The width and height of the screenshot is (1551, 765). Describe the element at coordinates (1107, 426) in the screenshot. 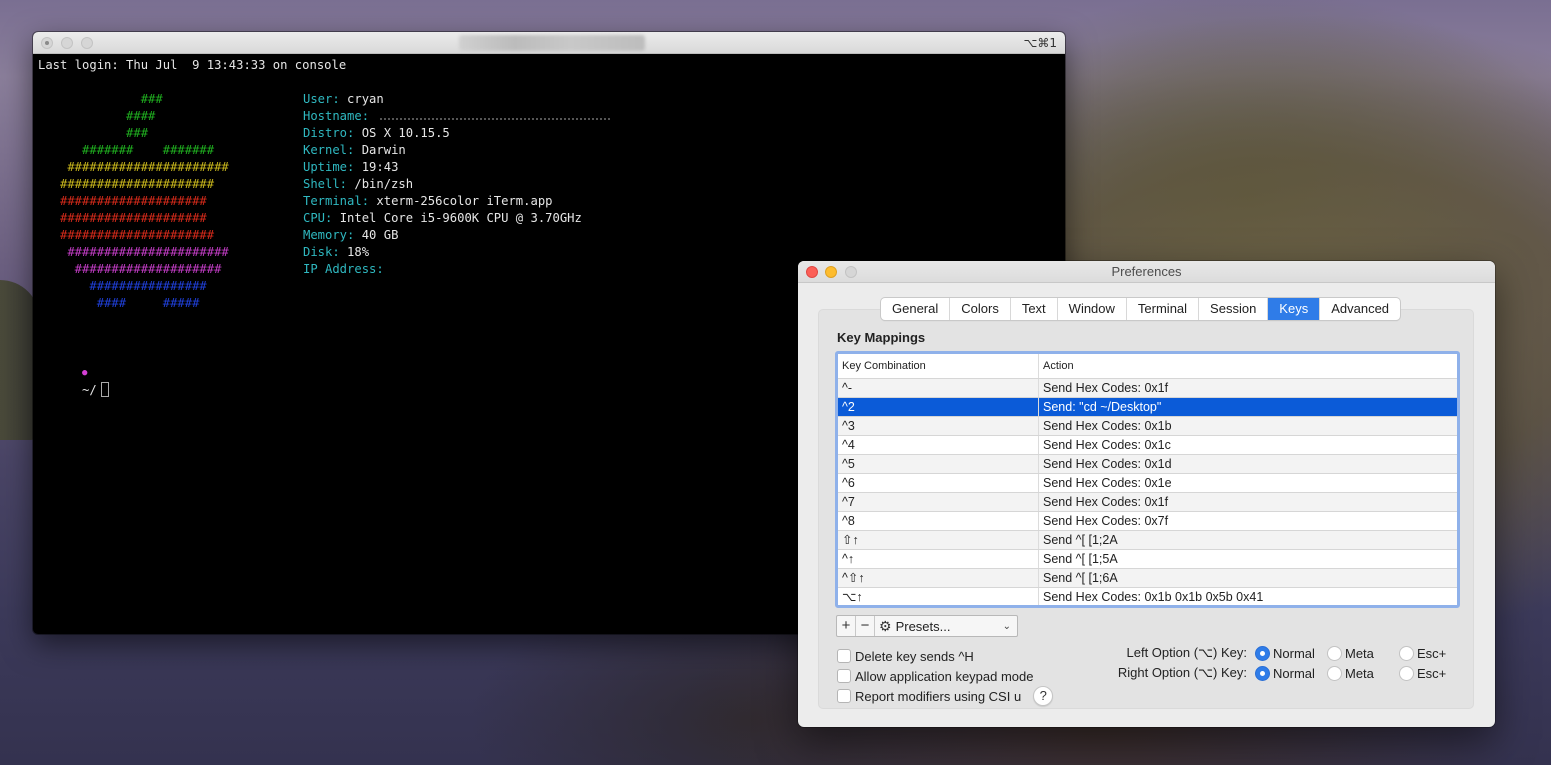

I see `action-cell: Send Hex Codes: 0x1b` at that location.